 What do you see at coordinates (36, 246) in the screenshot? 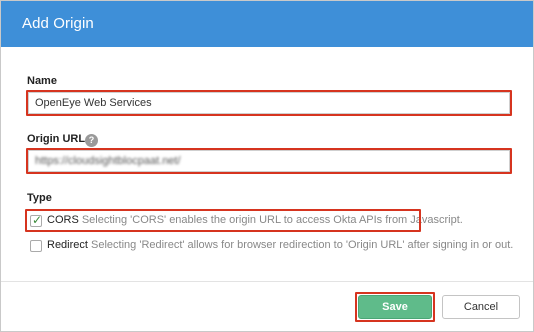
I see `redirect-checkbox` at bounding box center [36, 246].